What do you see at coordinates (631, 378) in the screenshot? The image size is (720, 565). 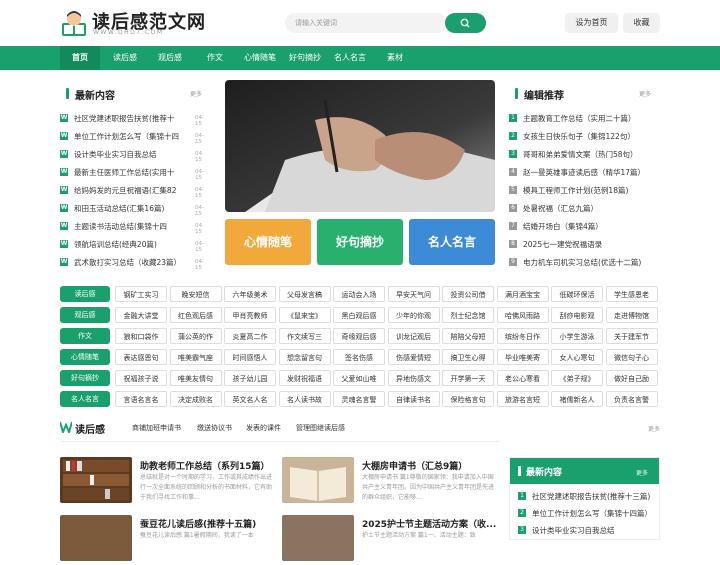 I see `category-tag: 做好自己励` at bounding box center [631, 378].